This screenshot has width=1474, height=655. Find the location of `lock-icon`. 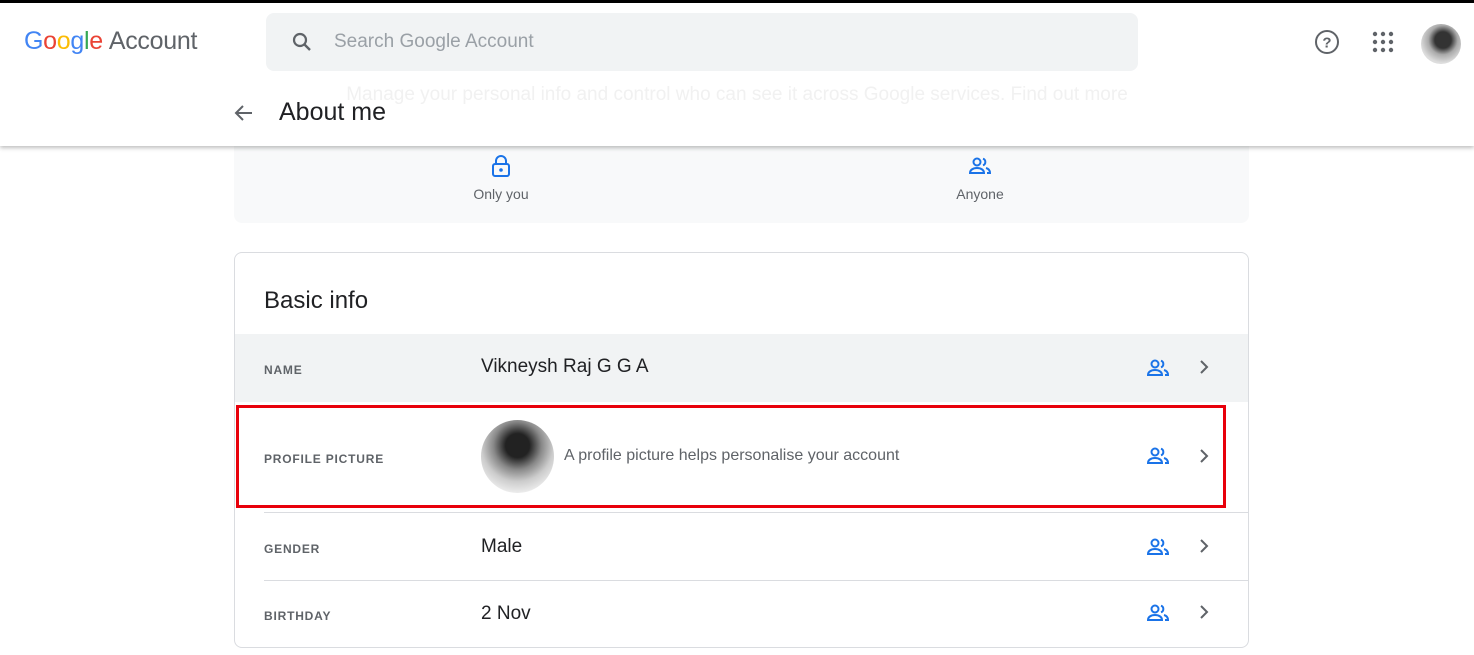

lock-icon is located at coordinates (501, 166).